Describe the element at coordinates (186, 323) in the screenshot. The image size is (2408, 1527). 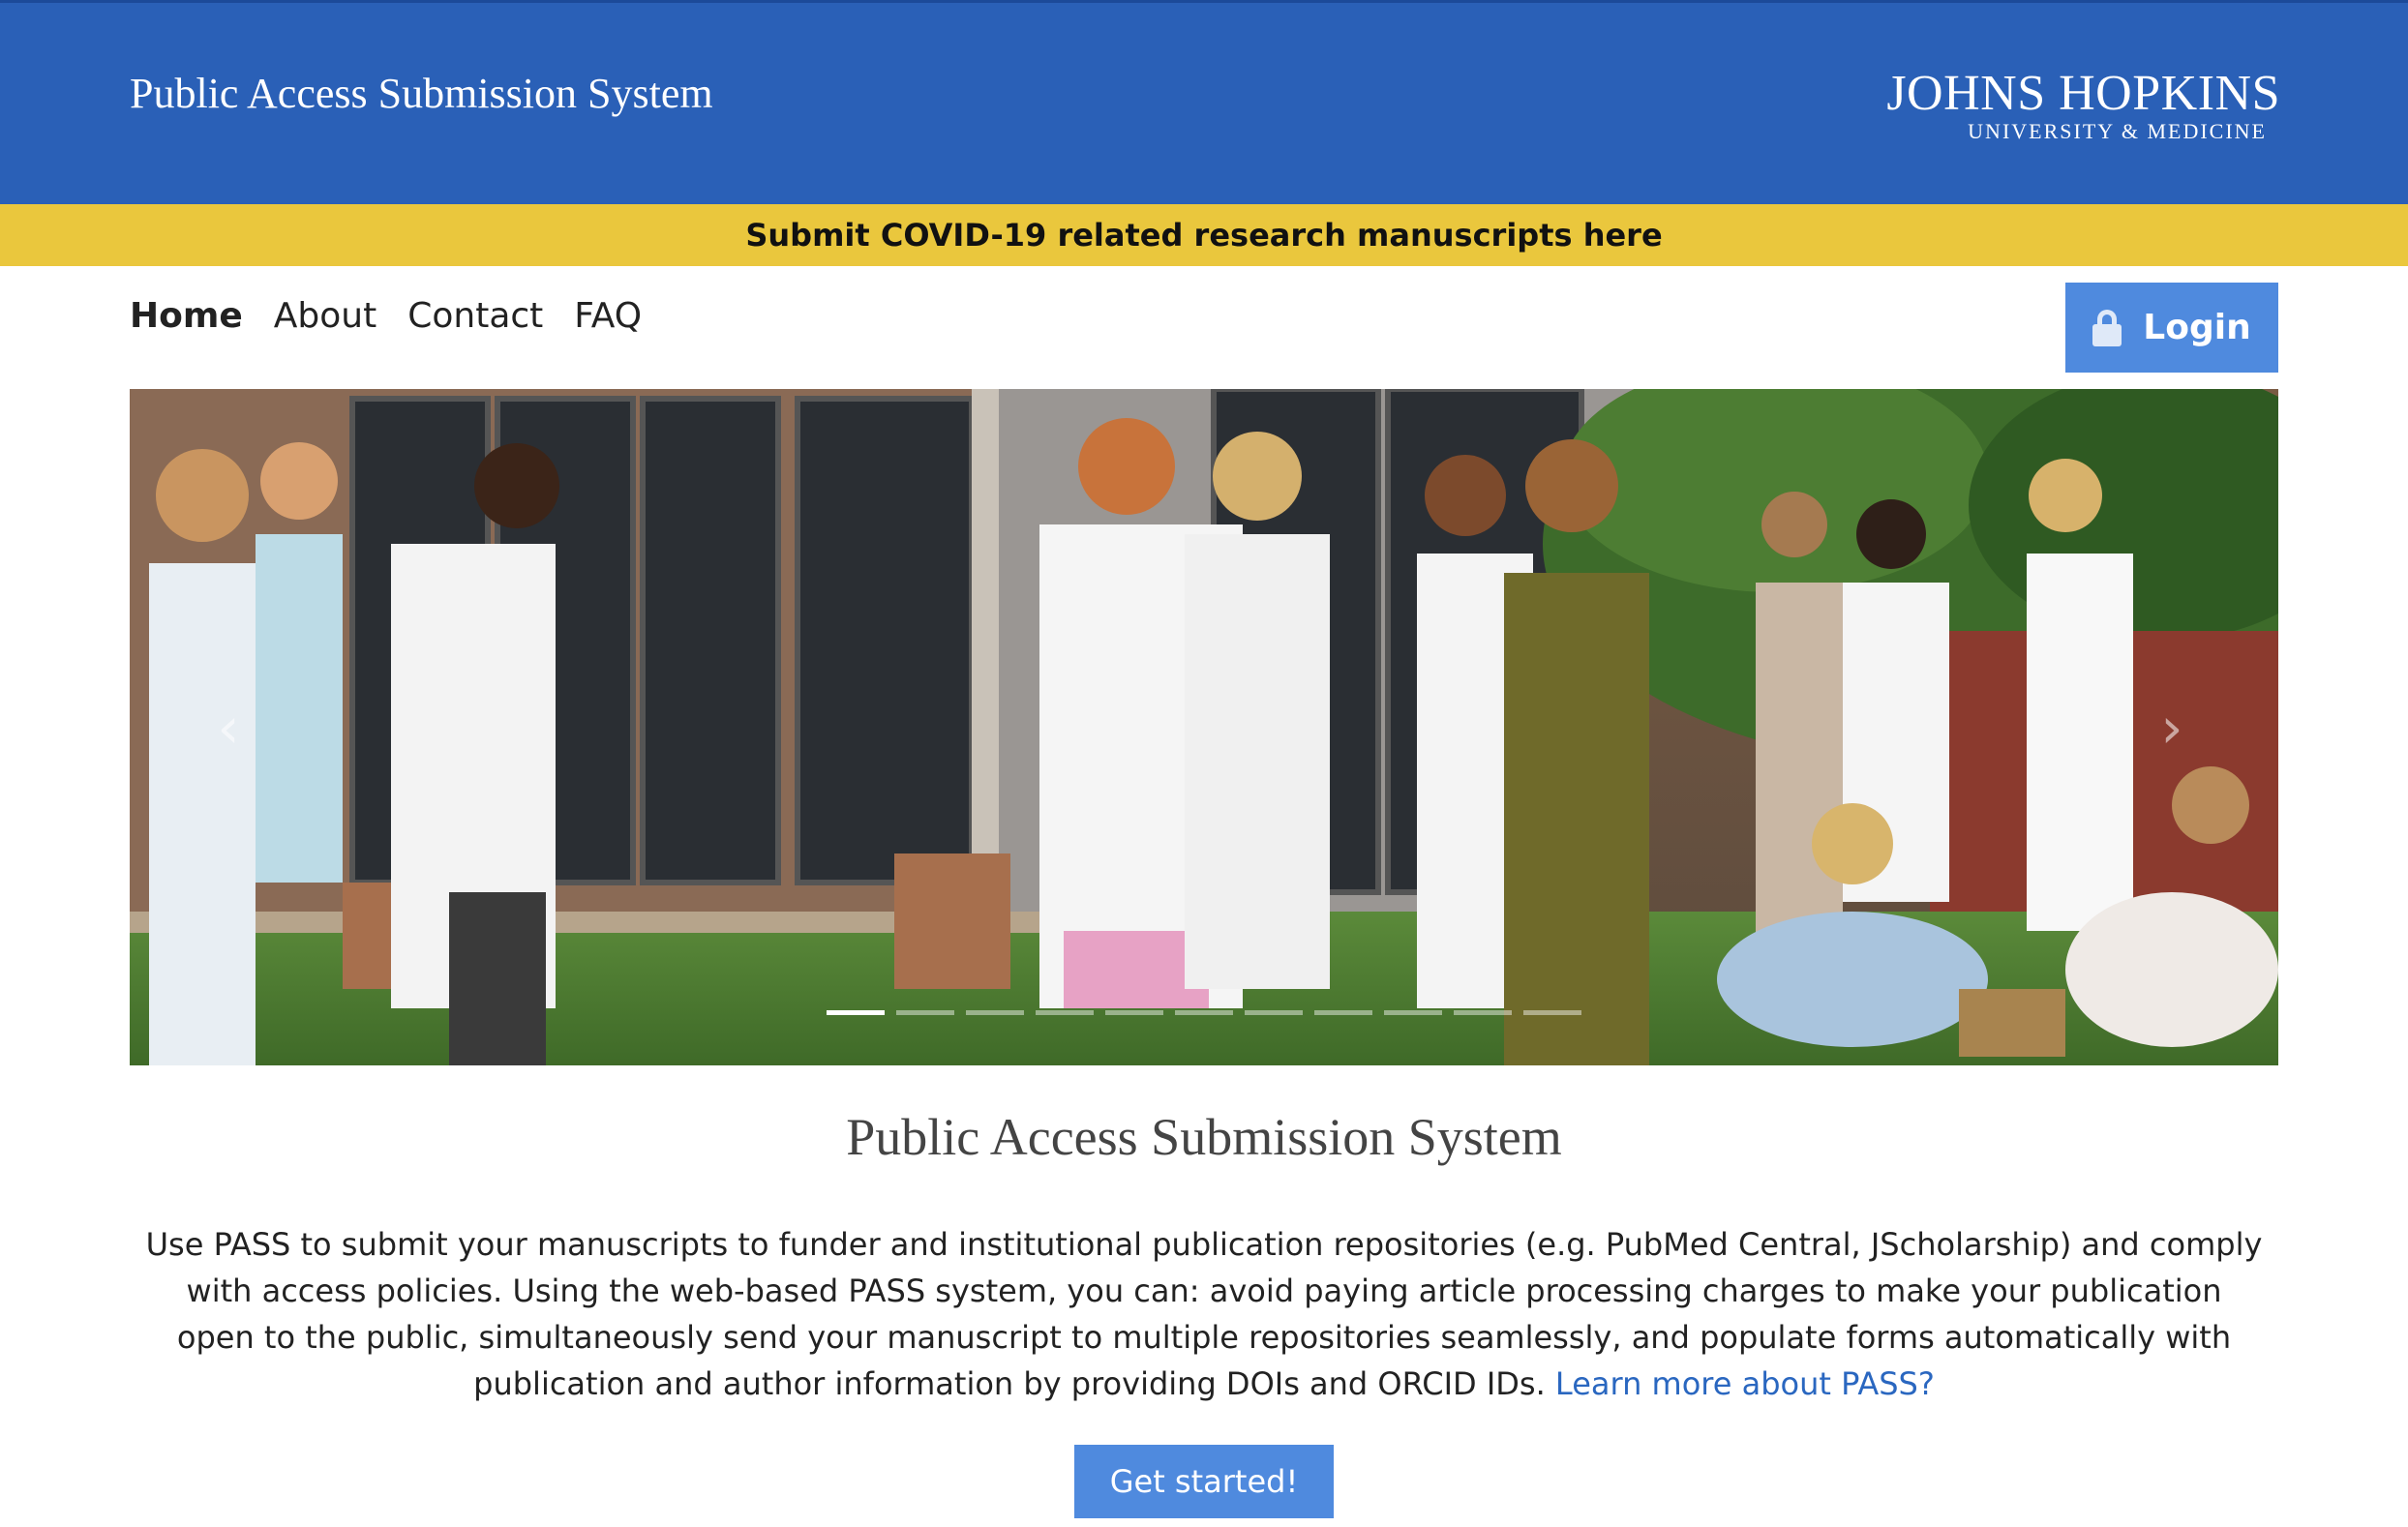
I see `nav-home: Home` at that location.